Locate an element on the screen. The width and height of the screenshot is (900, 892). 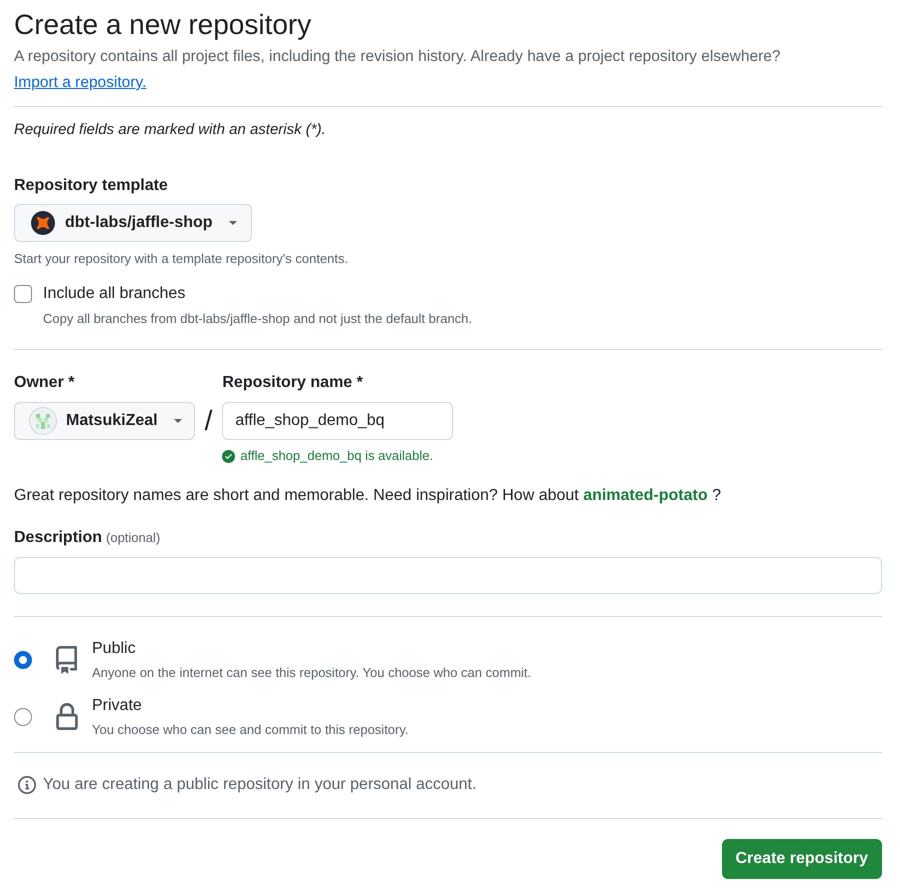
checkbox is located at coordinates (23, 294).